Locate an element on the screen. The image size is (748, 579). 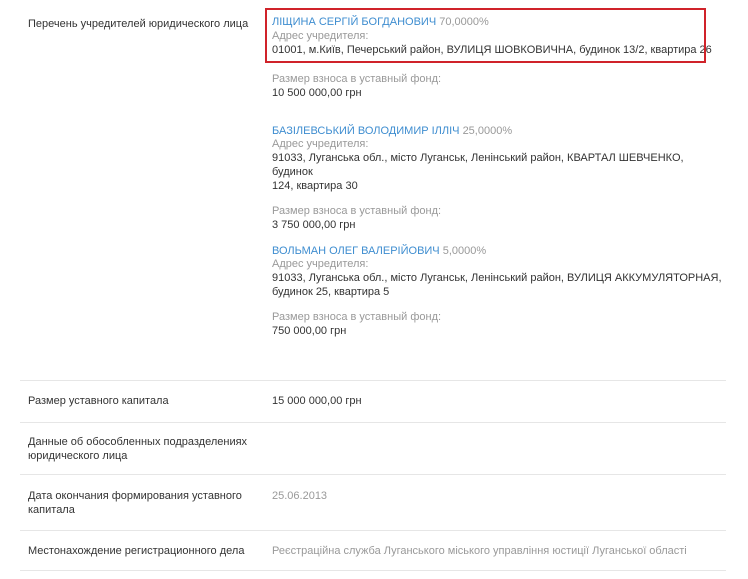
capital-end-date-label-line: капитала is located at coordinates (51, 510).